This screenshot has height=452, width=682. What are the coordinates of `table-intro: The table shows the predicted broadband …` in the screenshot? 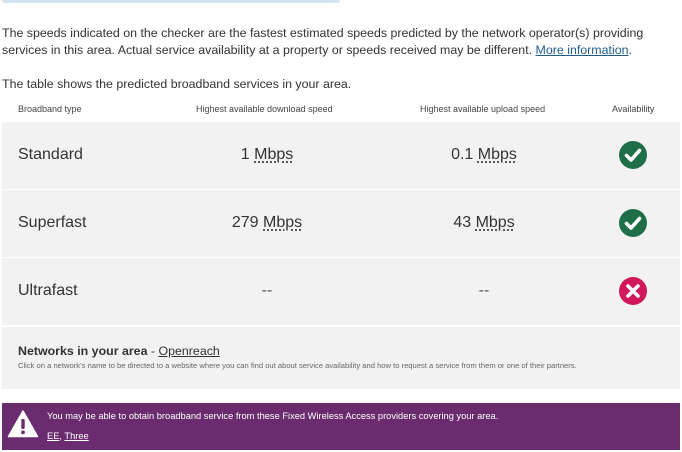 It's located at (177, 84).